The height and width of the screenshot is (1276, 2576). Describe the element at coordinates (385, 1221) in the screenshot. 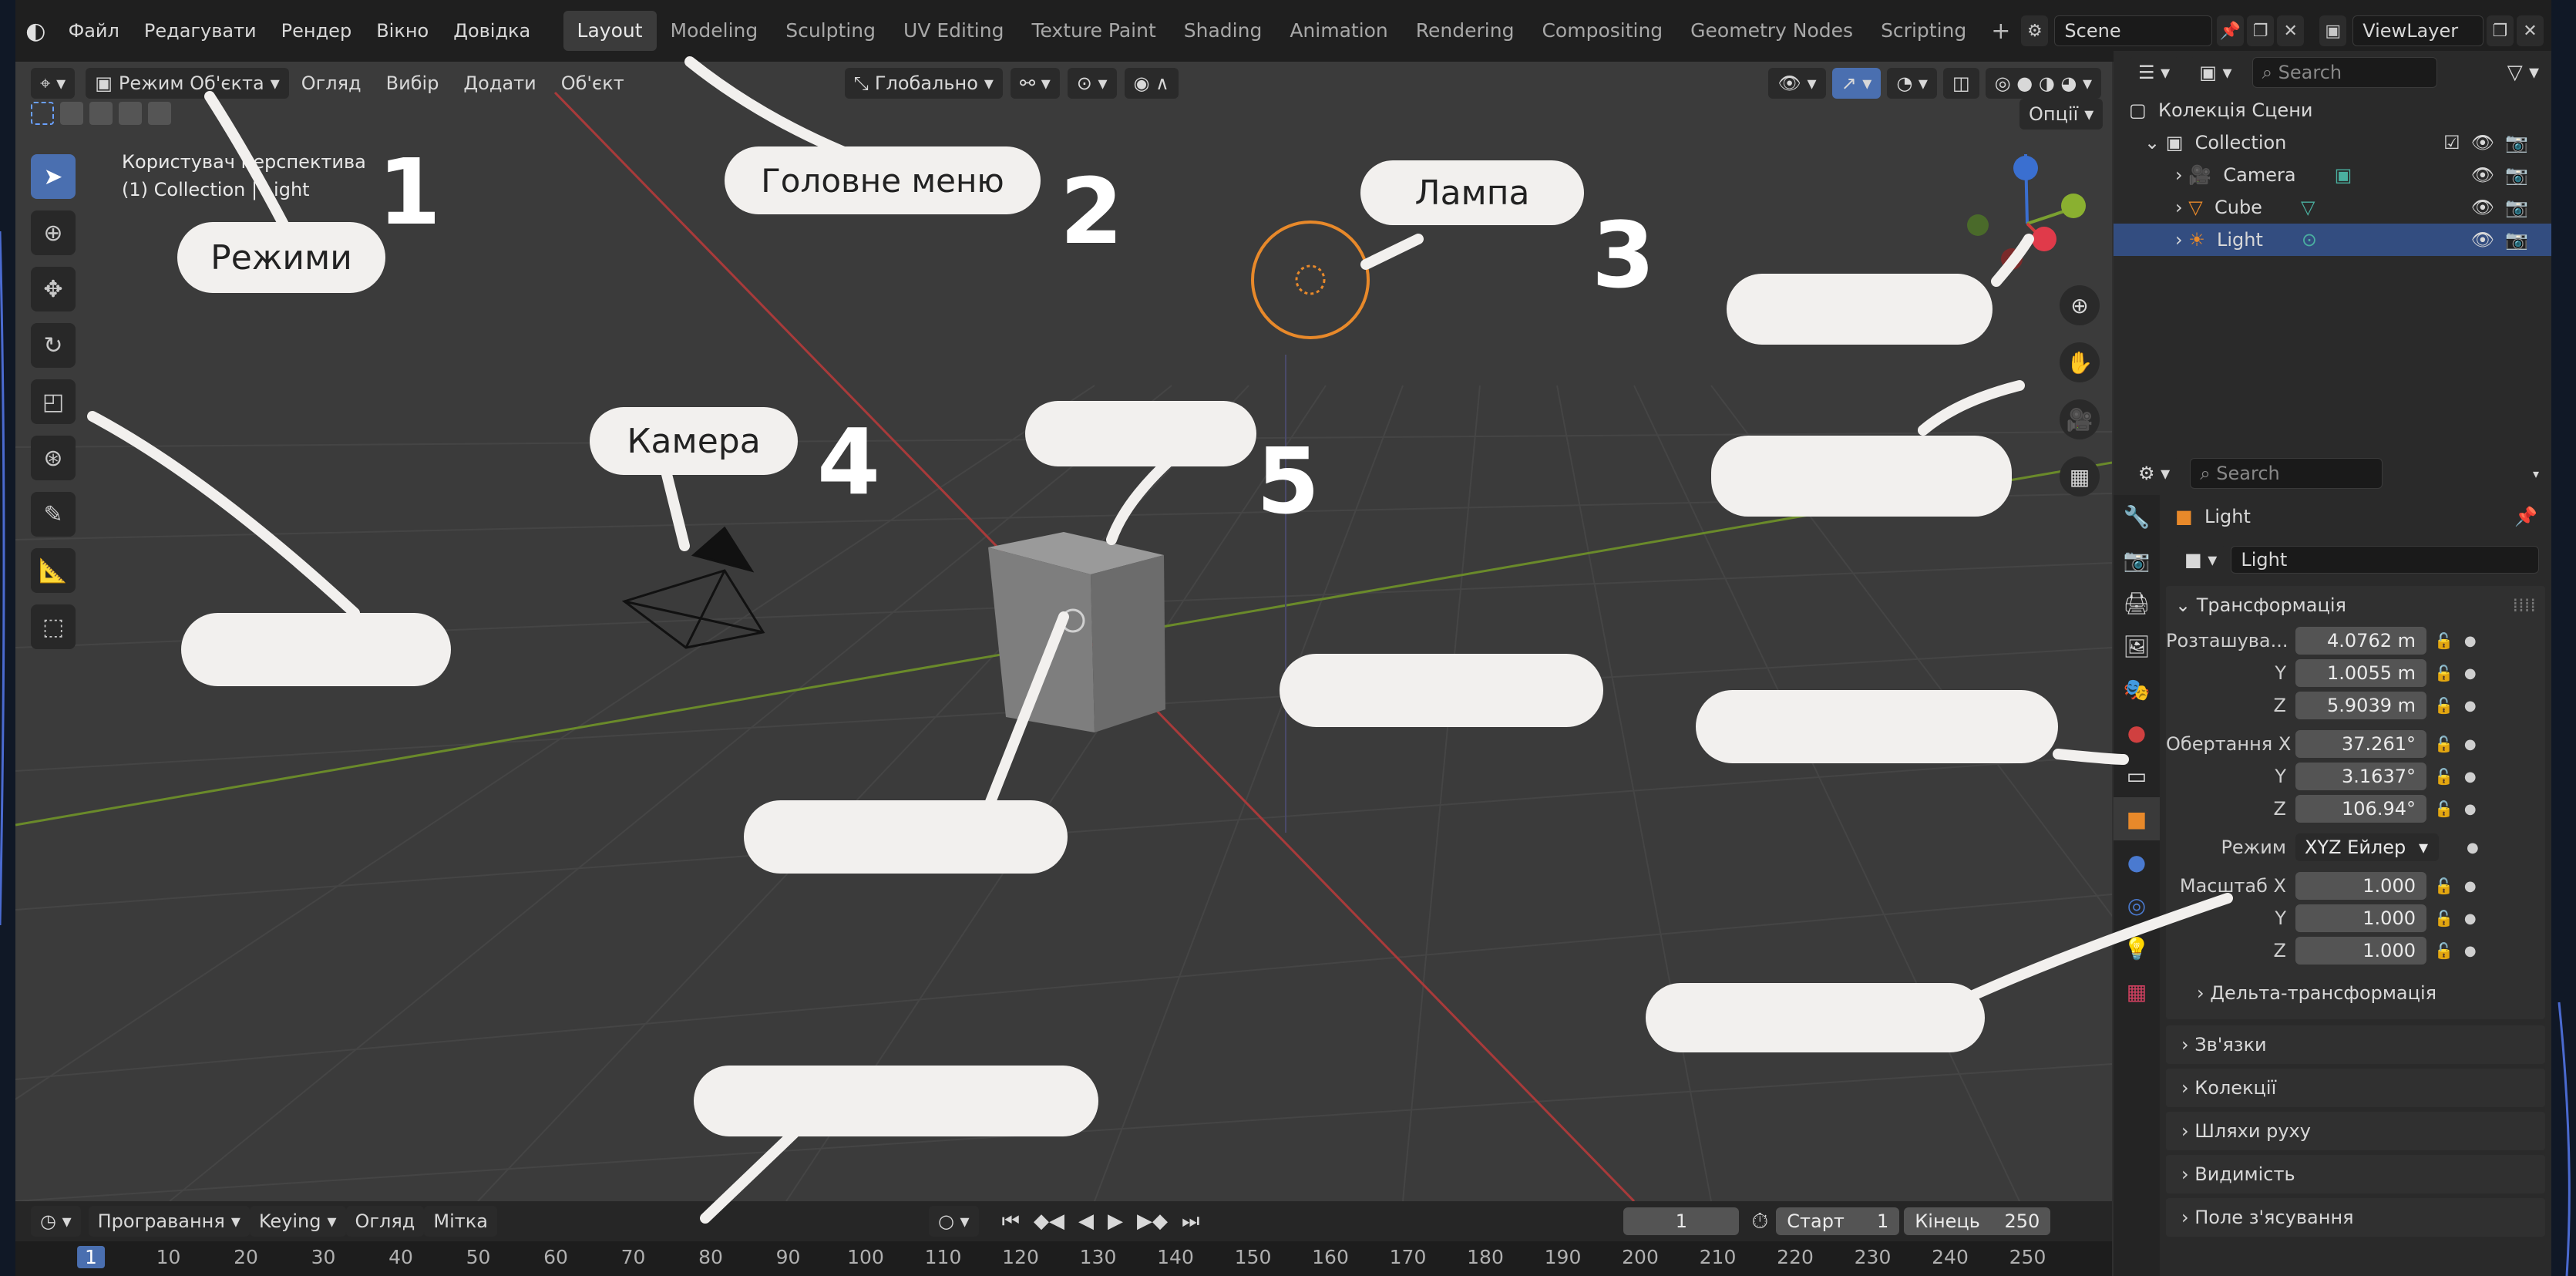

I see `timeline-view-menu: Огляд` at that location.